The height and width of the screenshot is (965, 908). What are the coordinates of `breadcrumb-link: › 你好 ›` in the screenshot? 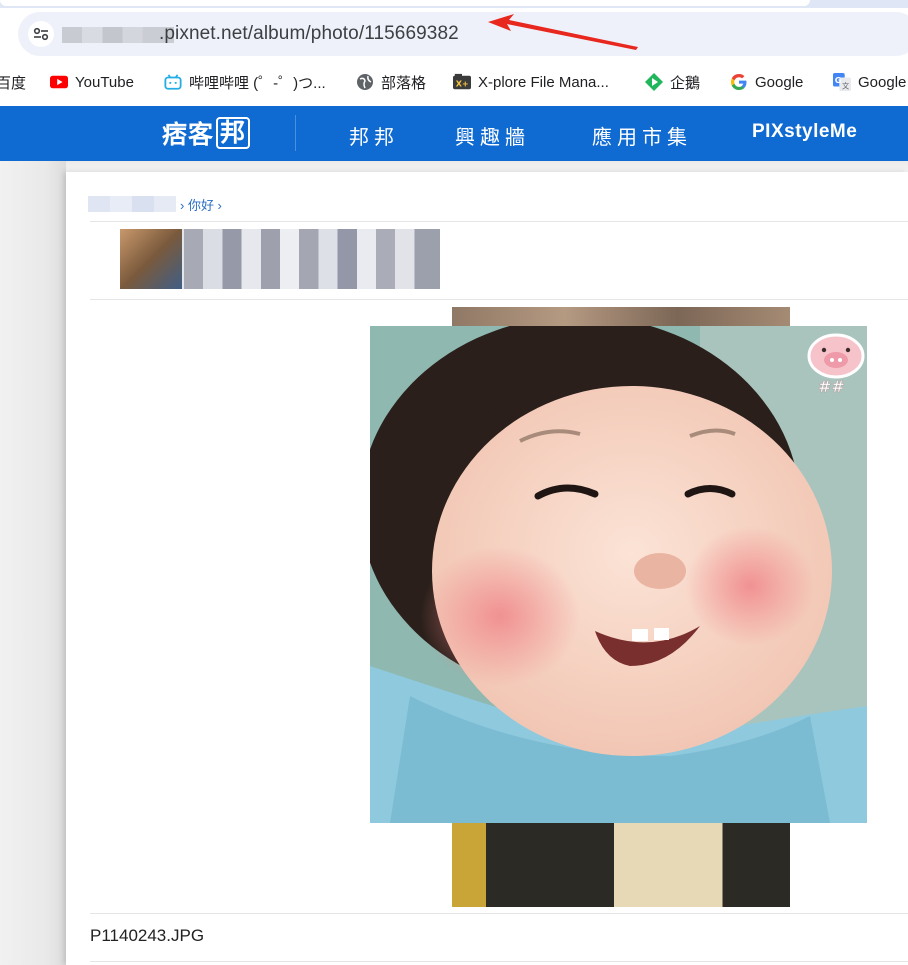 It's located at (201, 204).